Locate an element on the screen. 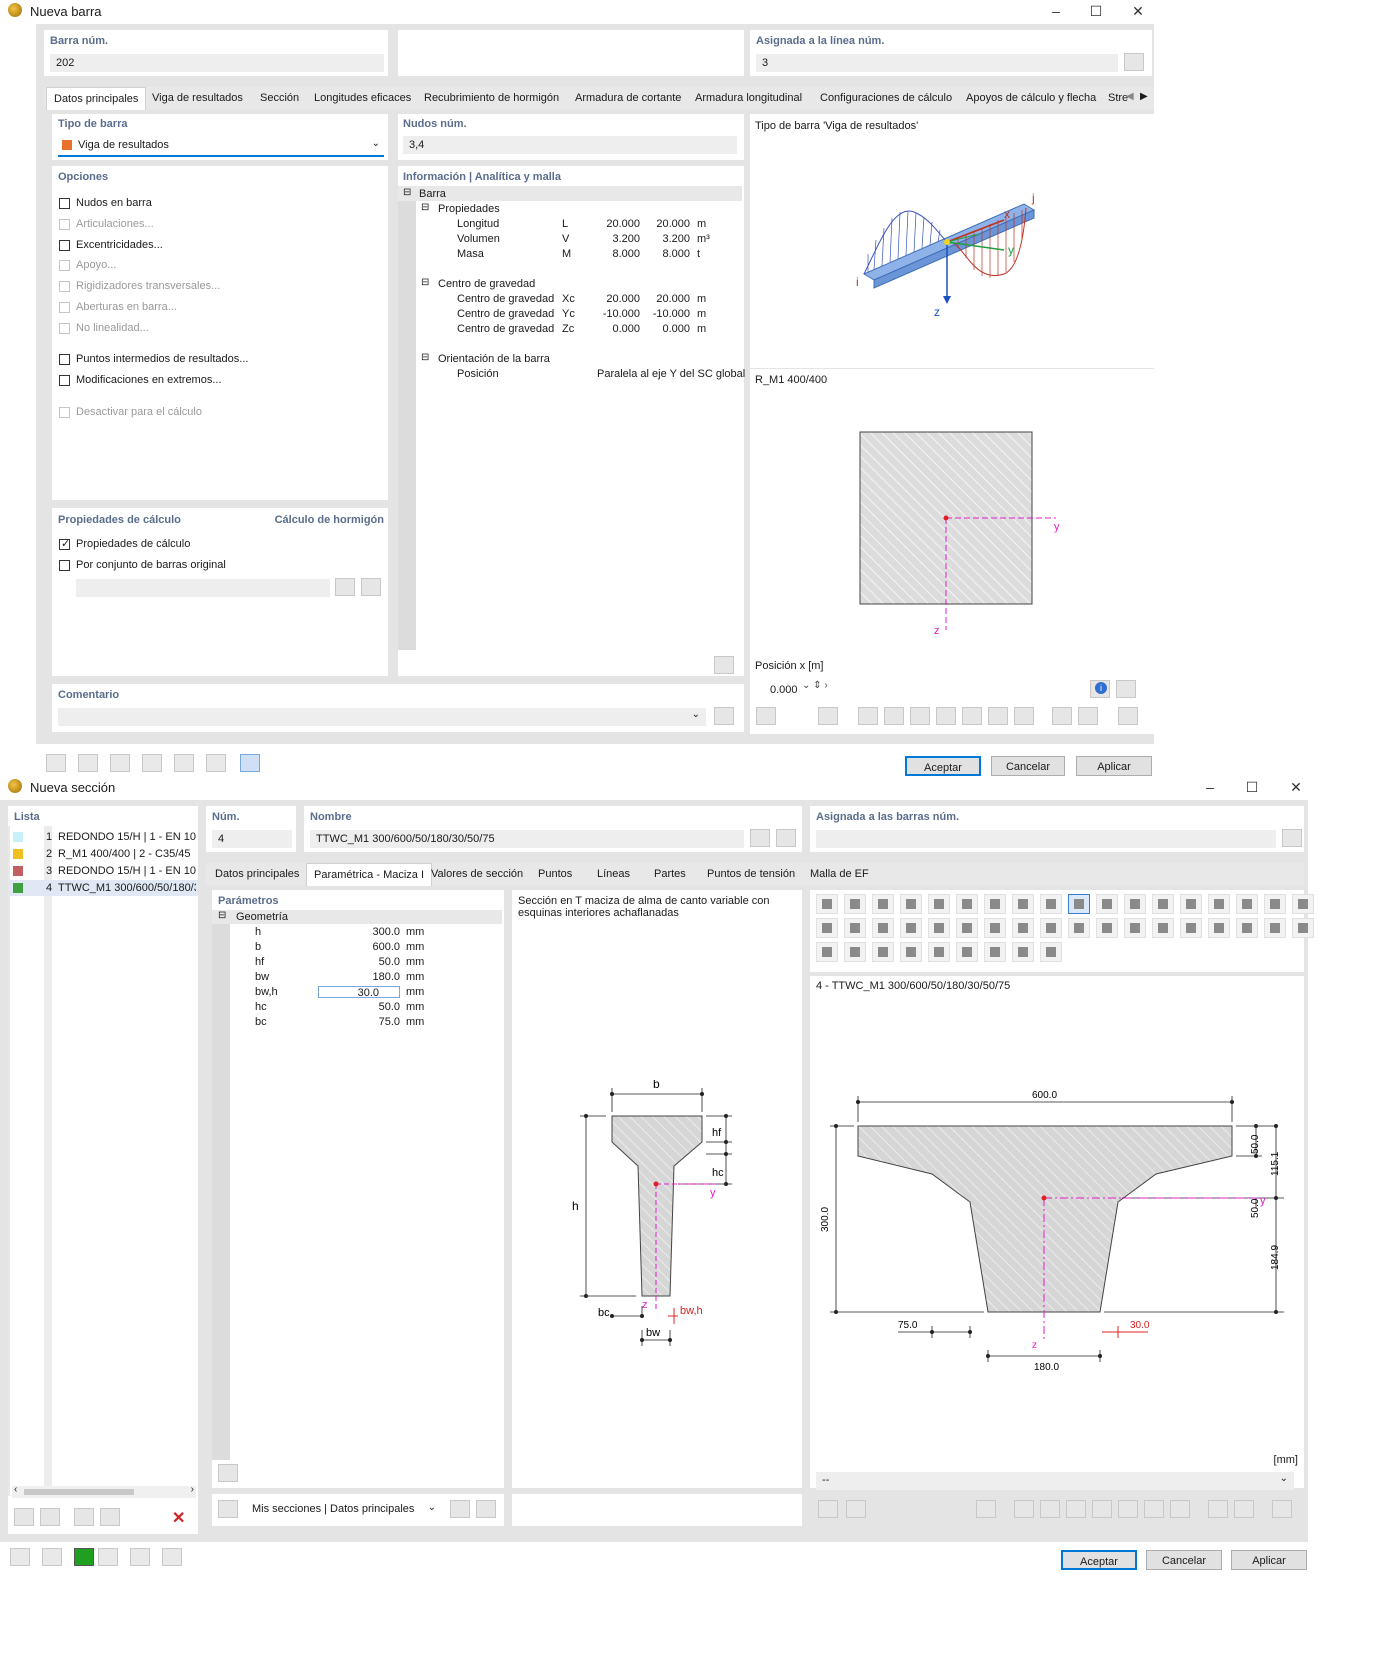  formula-icon is located at coordinates (216, 763).